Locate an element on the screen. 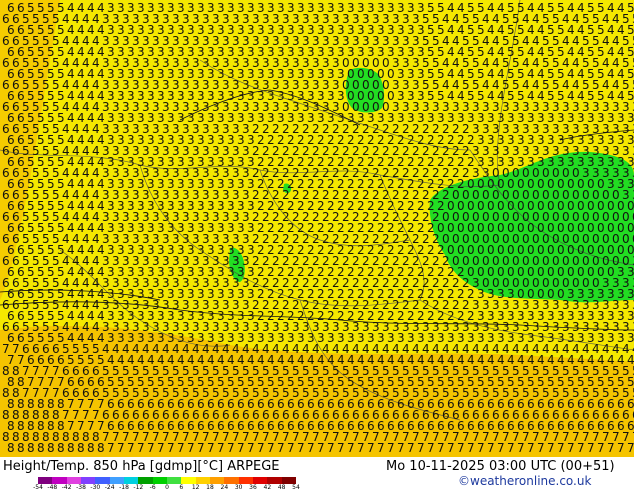  map-title: Height/Temp. 850 hPa [gdmp][°C] ARPEGE is located at coordinates (141, 466).